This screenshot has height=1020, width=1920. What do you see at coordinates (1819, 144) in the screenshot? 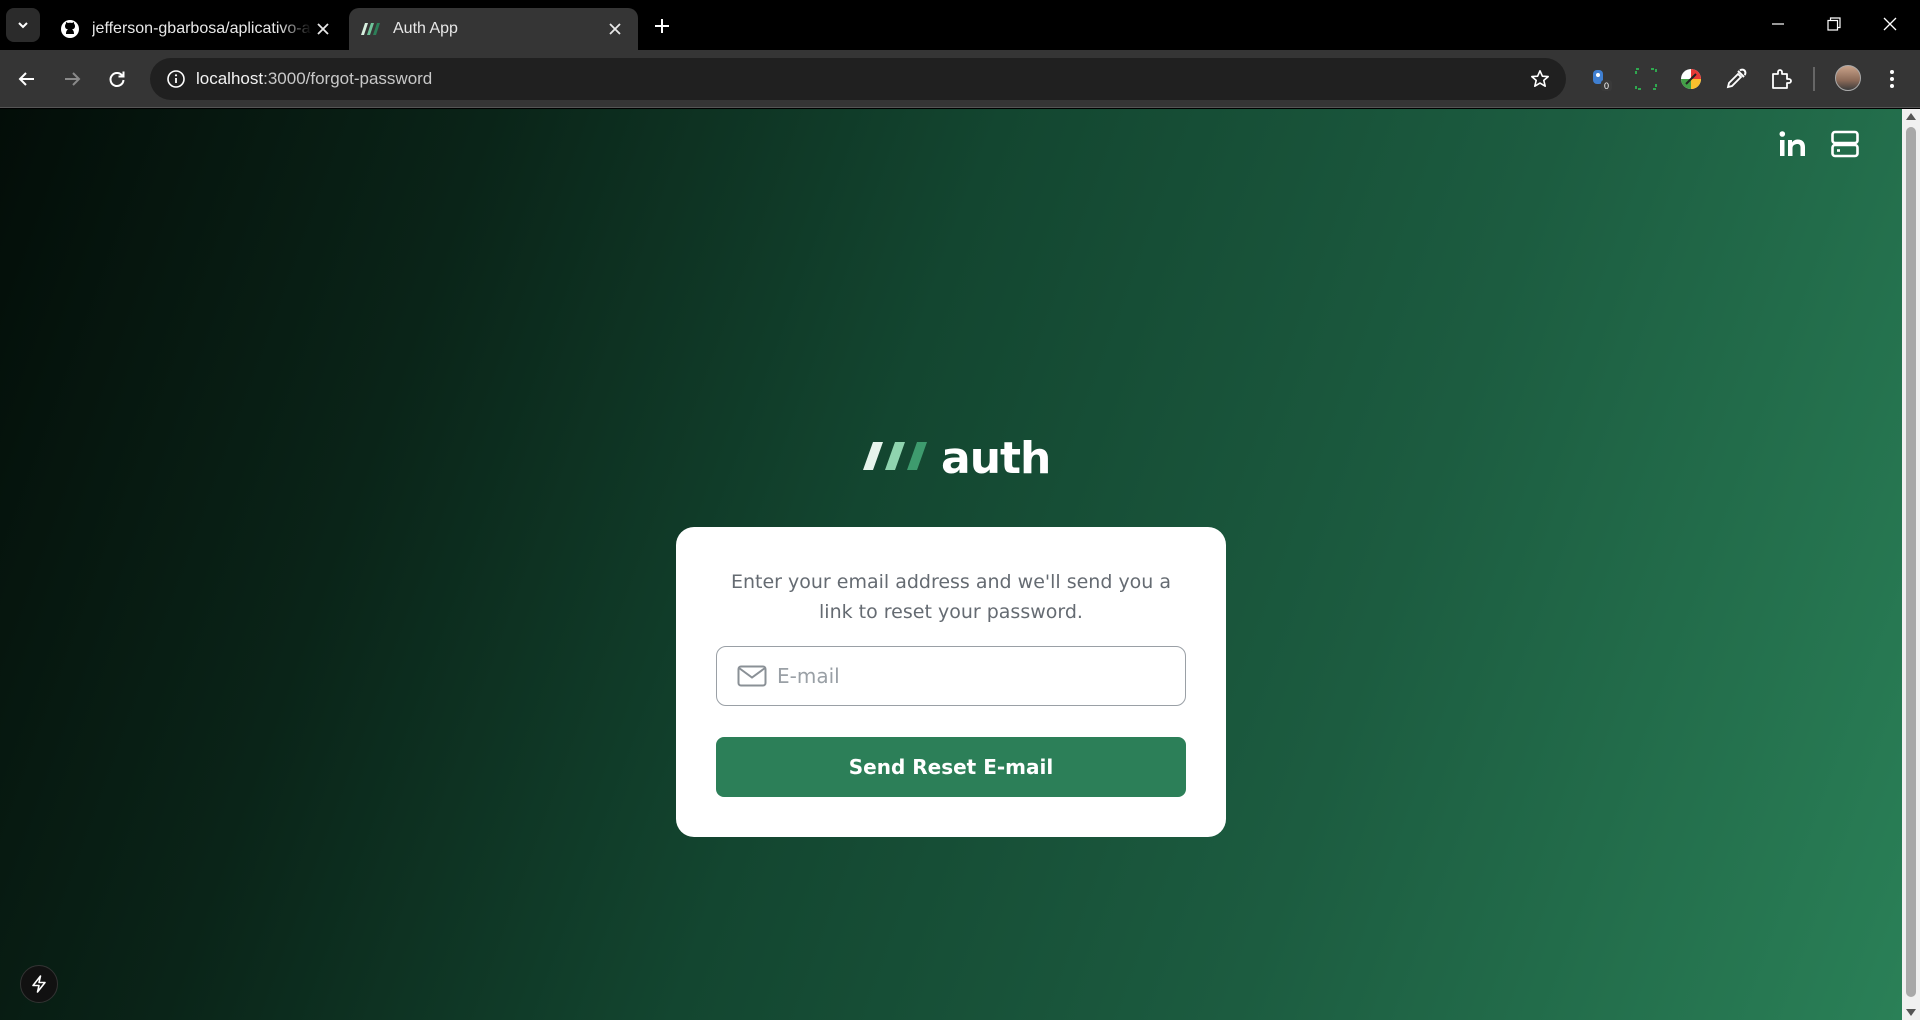
I see `top-icons` at bounding box center [1819, 144].